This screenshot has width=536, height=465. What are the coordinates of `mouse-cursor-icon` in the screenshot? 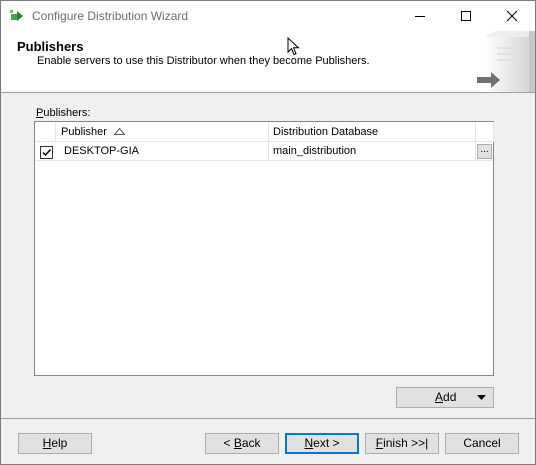 It's located at (293, 46).